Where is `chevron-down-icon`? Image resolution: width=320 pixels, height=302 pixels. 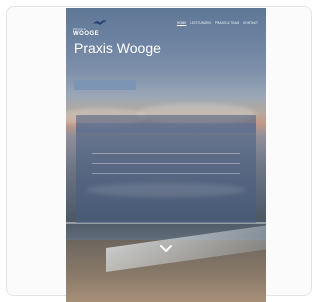
chevron-down-icon is located at coordinates (166, 249).